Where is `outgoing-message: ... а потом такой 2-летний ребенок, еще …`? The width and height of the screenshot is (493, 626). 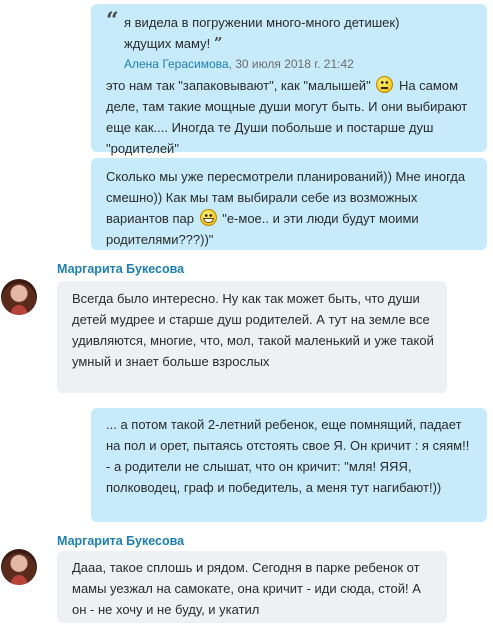
outgoing-message: ... а потом такой 2-летний ребенок, еще … is located at coordinates (289, 465).